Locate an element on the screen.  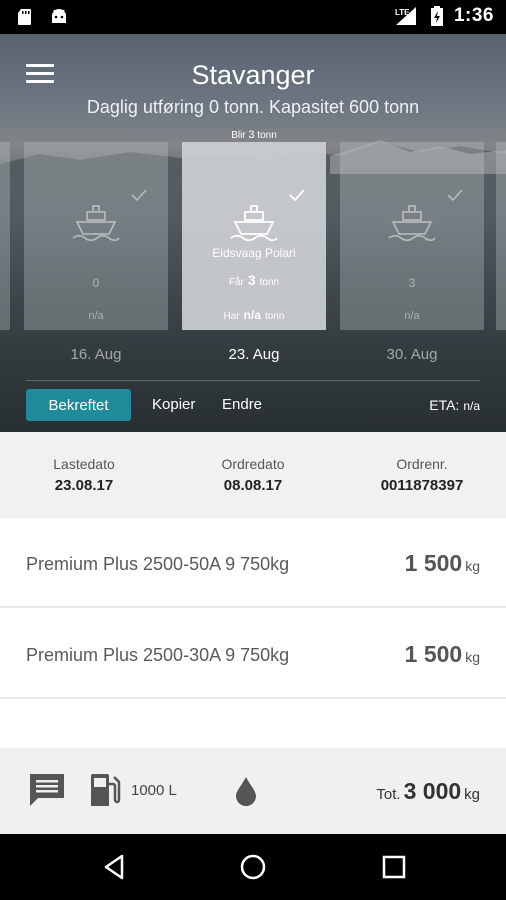
blir-label: Blir 3 tonn is located at coordinates (254, 135).